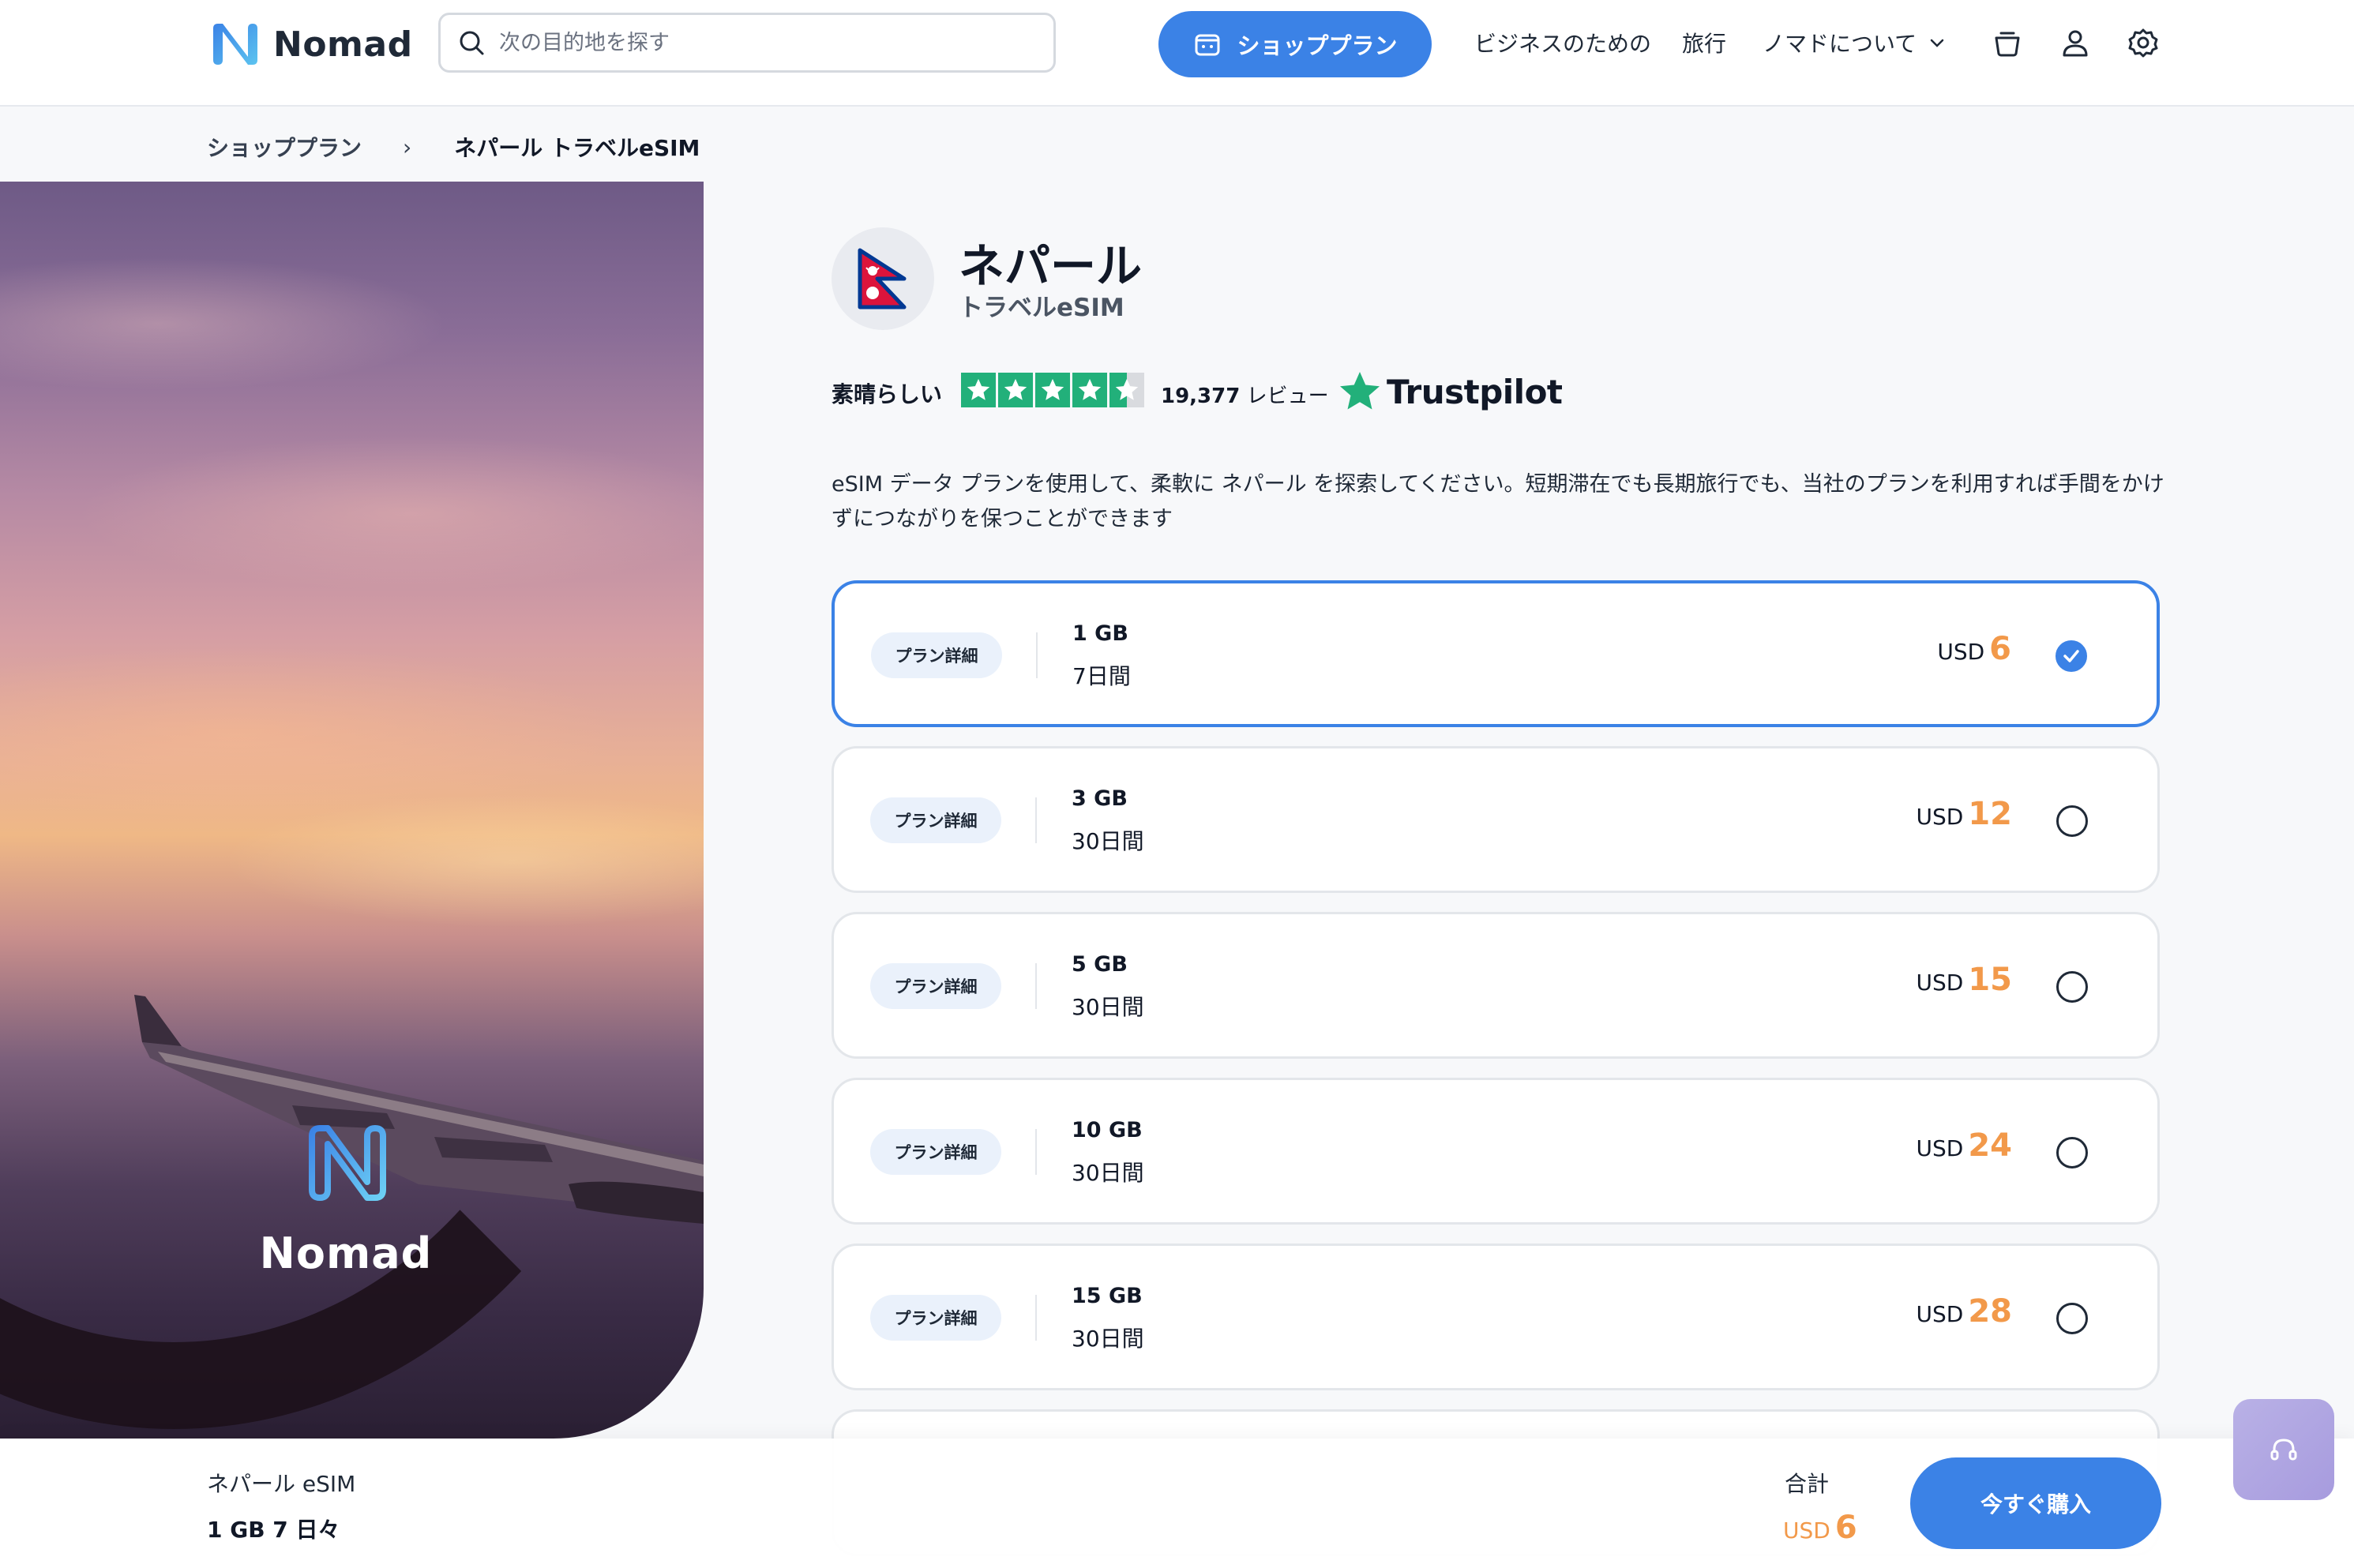  Describe the element at coordinates (1051, 266) in the screenshot. I see `country-title: ネパール` at that location.